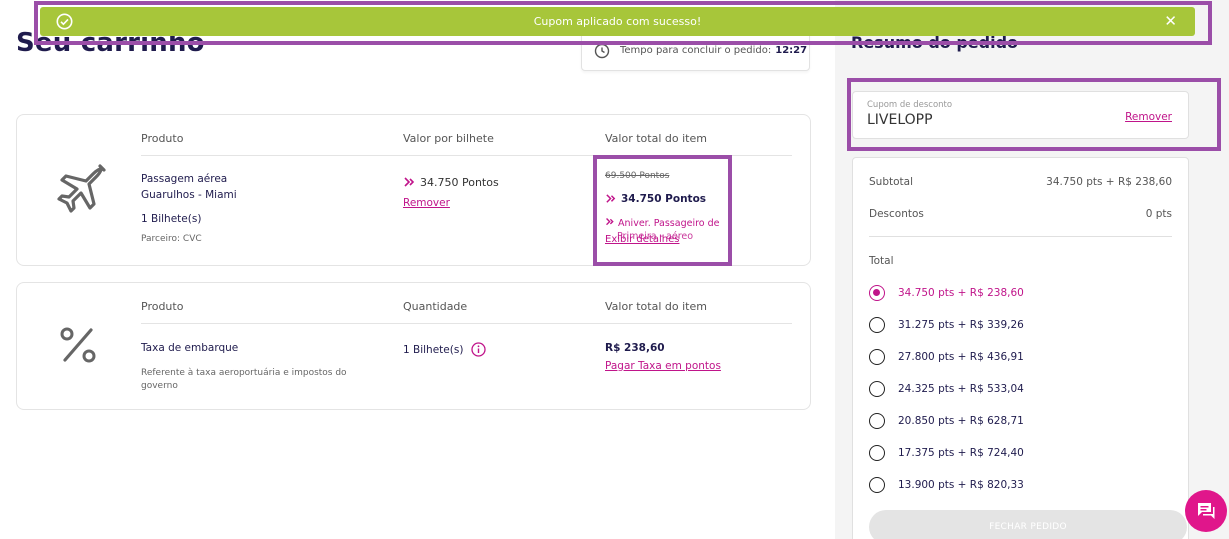  Describe the element at coordinates (896, 214) in the screenshot. I see `discounts-label: Descontos` at that location.